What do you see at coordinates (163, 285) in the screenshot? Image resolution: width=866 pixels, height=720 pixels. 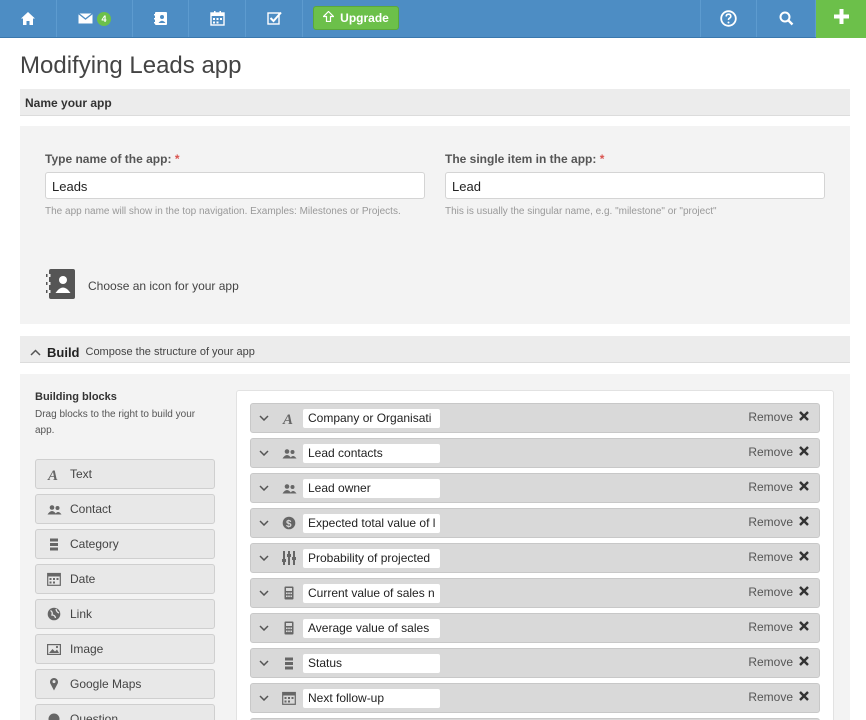 I see `choose-icon-label: Choose an icon for your app` at bounding box center [163, 285].